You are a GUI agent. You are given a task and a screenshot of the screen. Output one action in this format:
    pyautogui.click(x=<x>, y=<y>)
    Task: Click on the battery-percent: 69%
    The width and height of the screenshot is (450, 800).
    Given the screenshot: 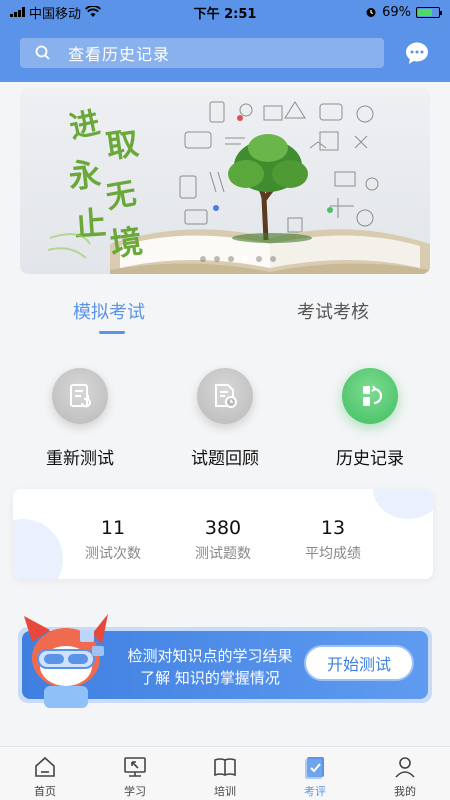 What is the action you would take?
    pyautogui.click(x=396, y=12)
    